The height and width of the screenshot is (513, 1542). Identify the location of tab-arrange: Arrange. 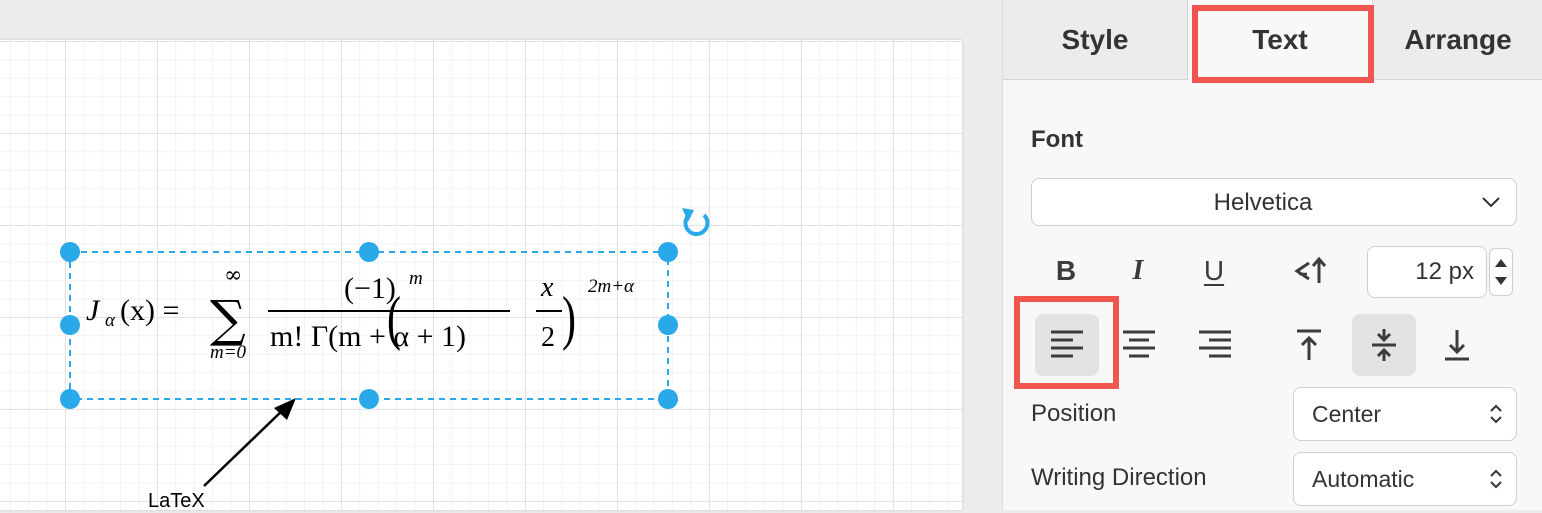
(1457, 40).